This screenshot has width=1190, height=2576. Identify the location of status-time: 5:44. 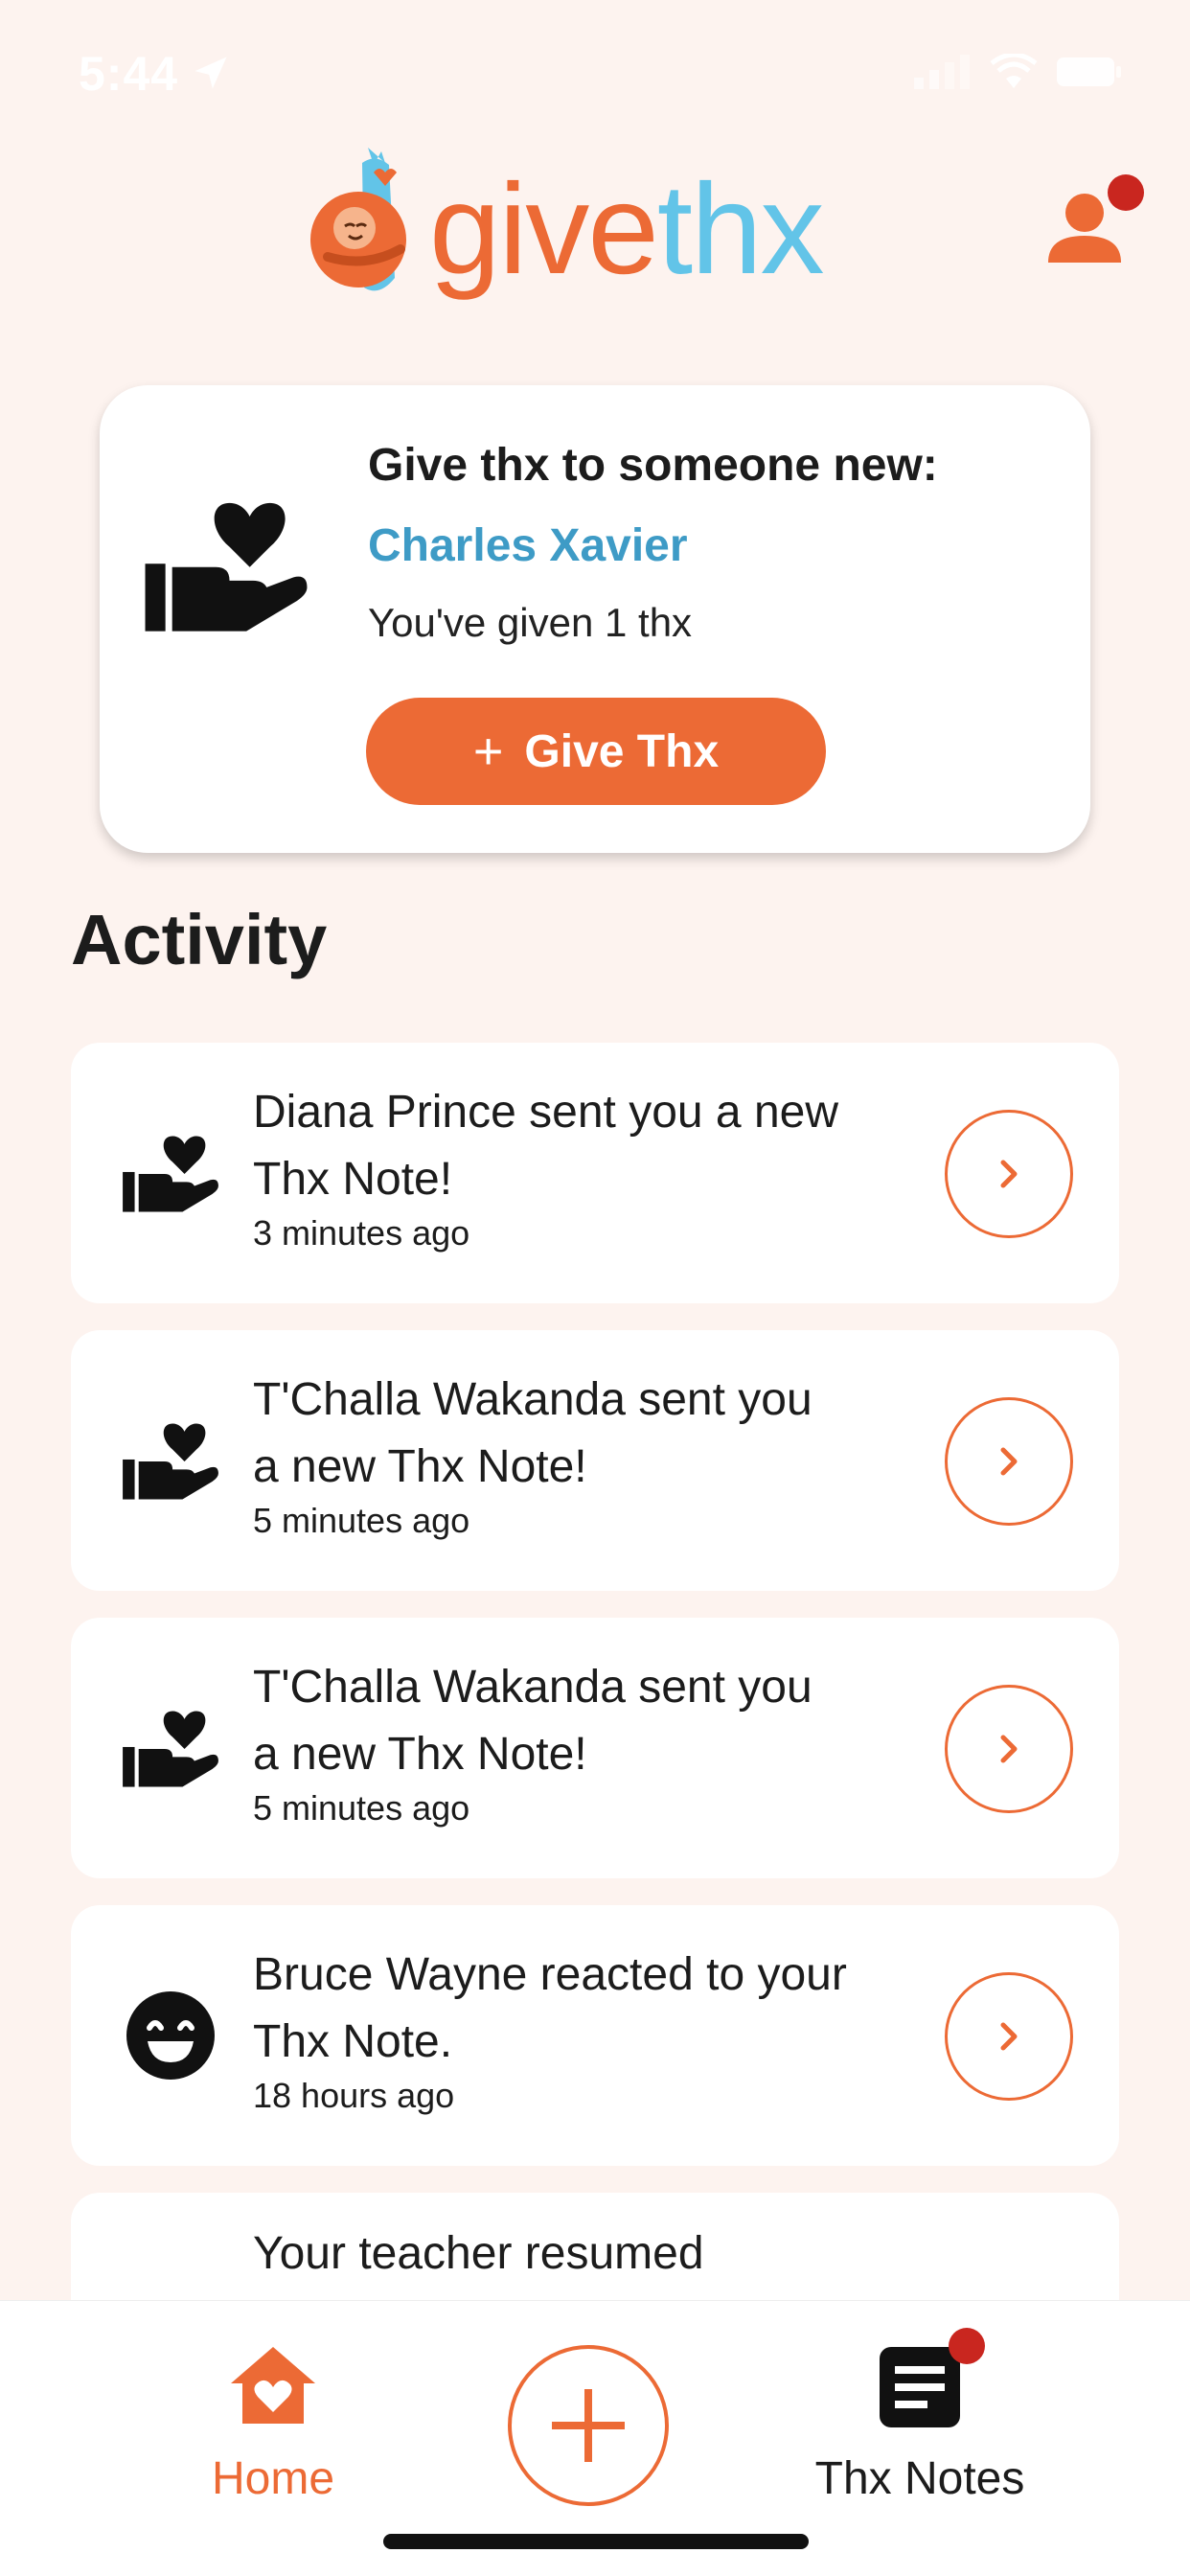
(129, 74).